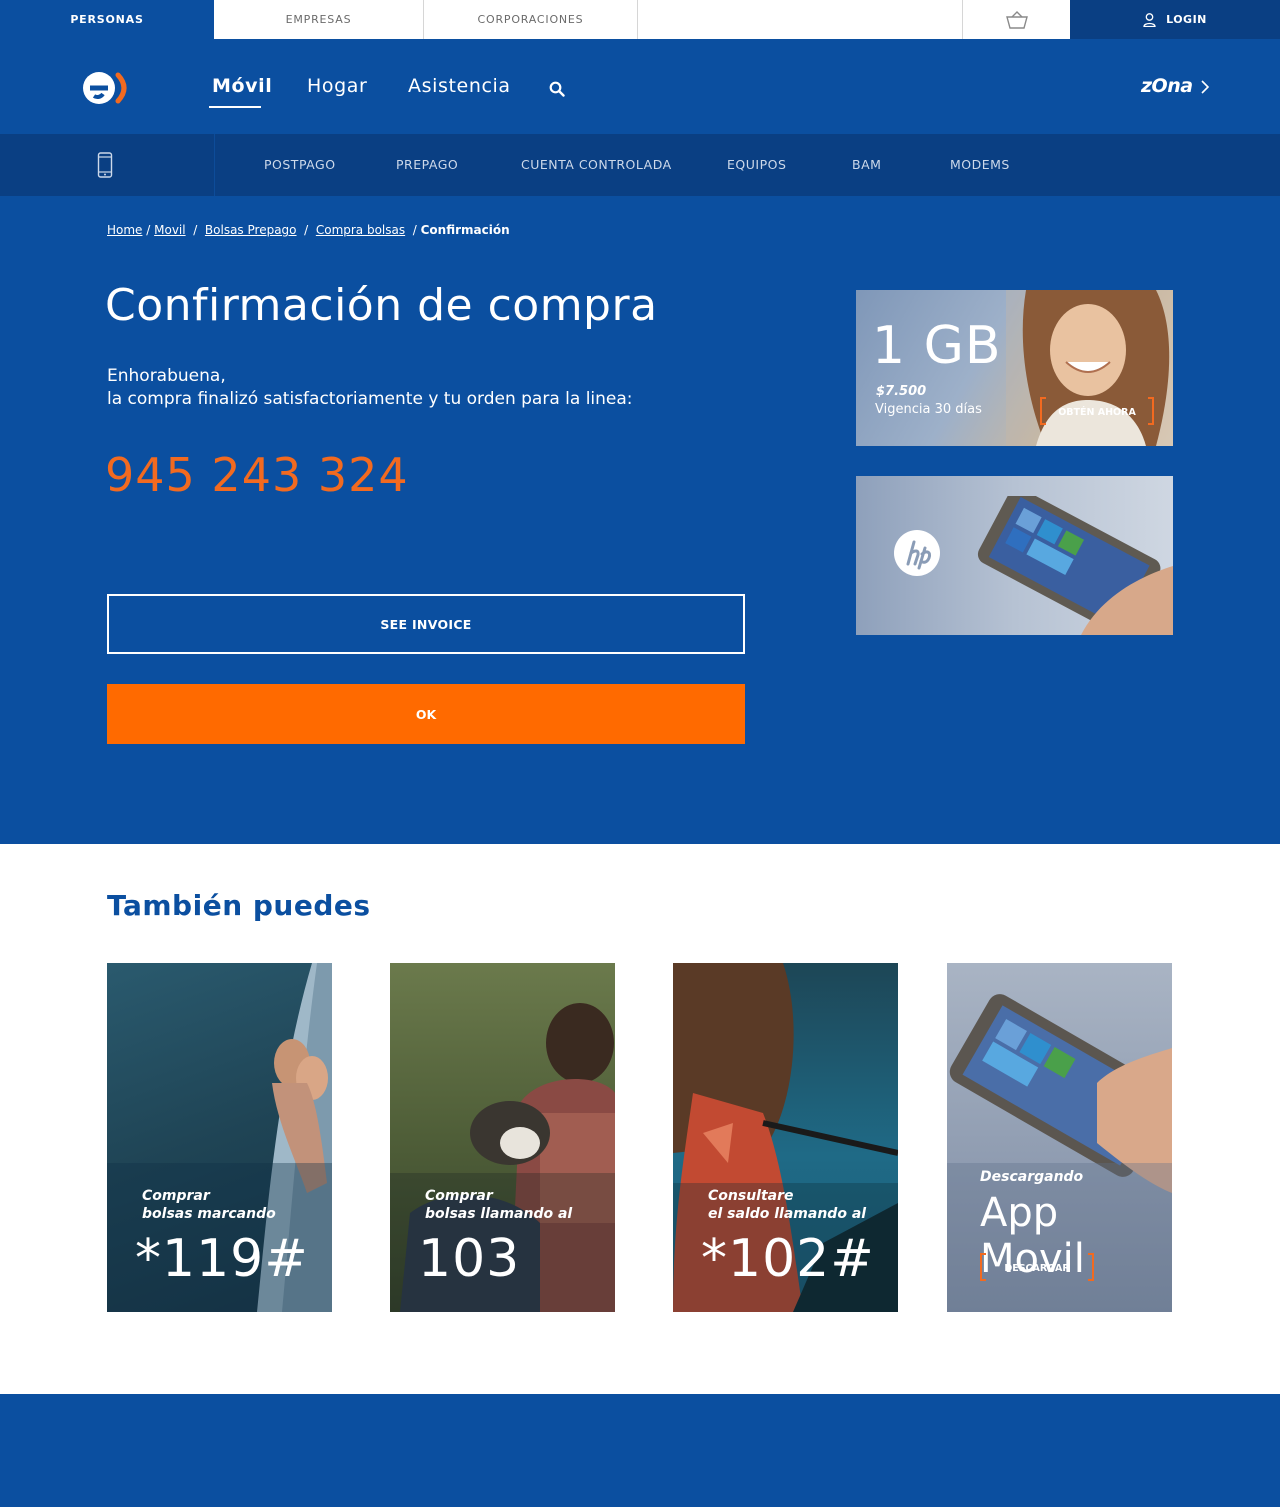 Image resolution: width=1280 pixels, height=1507 pixels. I want to click on card-caption-line2: el saldo llamando al, so click(787, 1214).